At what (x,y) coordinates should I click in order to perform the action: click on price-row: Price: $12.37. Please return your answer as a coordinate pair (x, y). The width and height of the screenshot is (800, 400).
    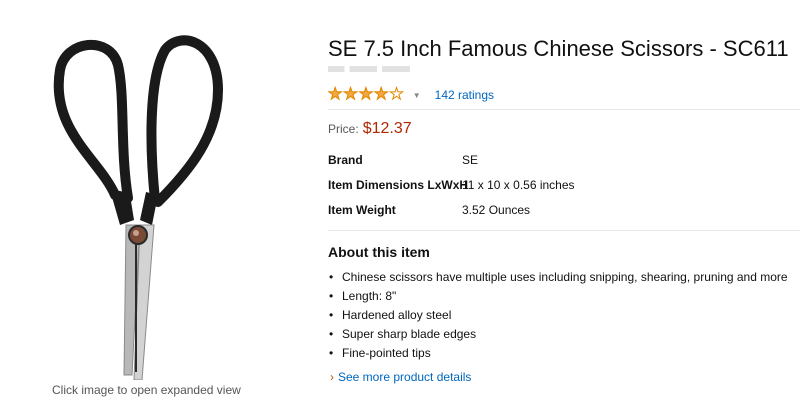
    Looking at the image, I should click on (370, 129).